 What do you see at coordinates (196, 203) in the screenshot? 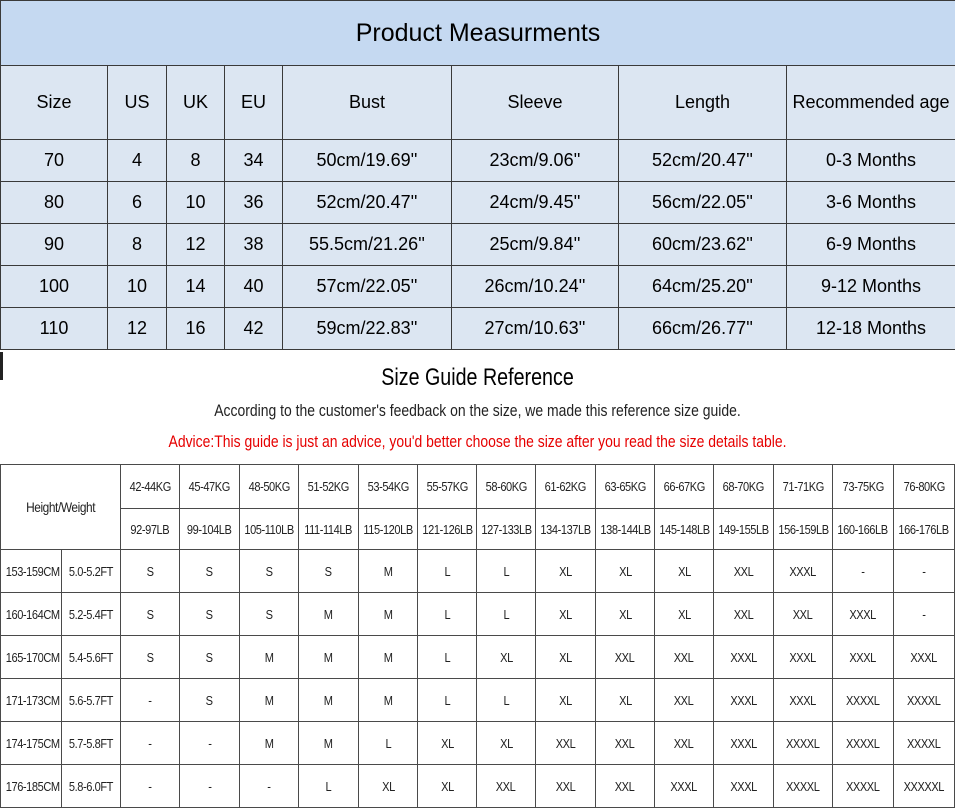
I see `table-cell: 10` at bounding box center [196, 203].